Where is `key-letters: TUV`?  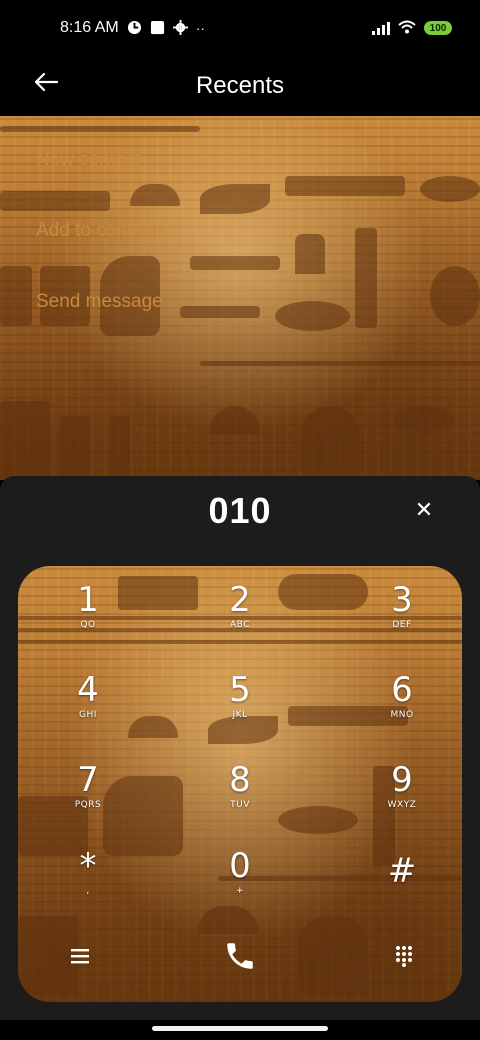 key-letters: TUV is located at coordinates (240, 805).